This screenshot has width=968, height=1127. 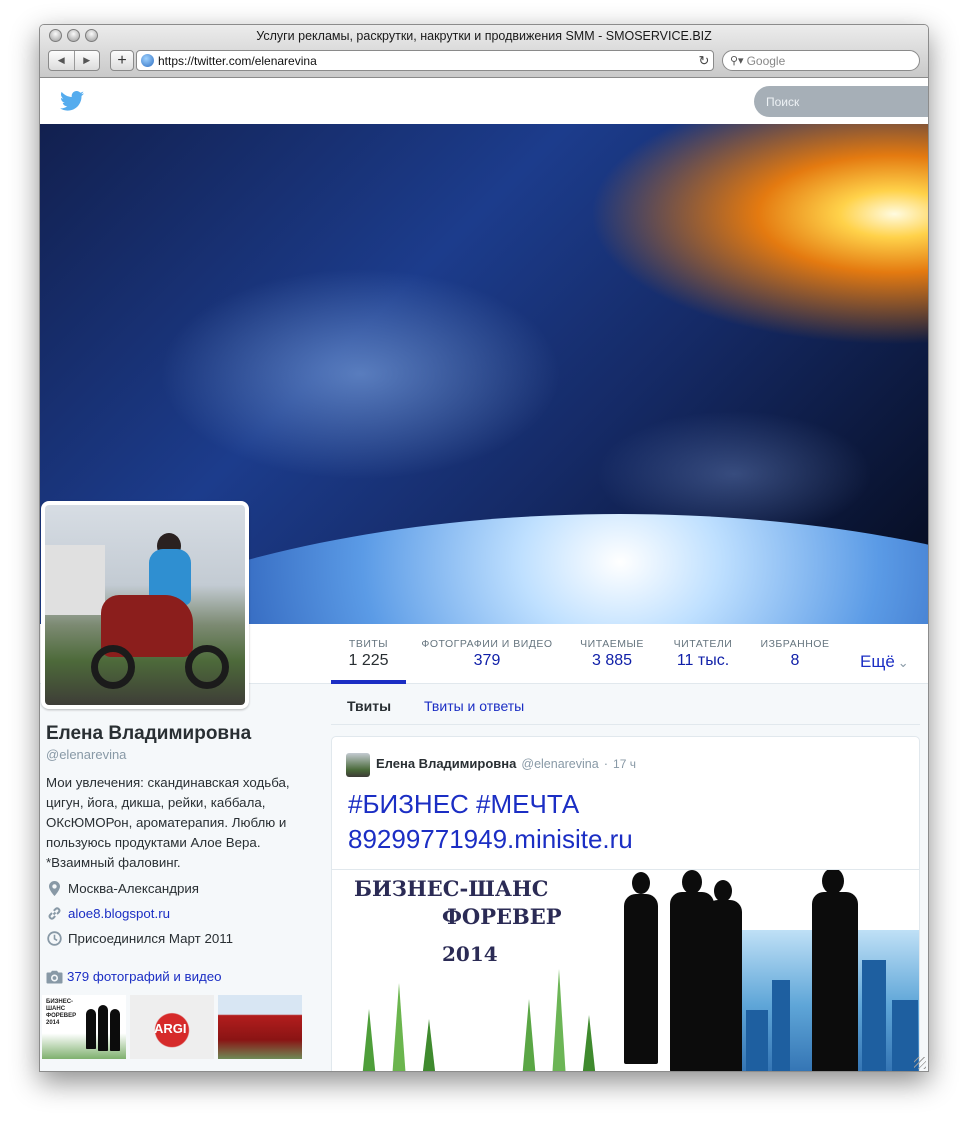 I want to click on profile-location: Москва-Александрия, so click(x=122, y=888).